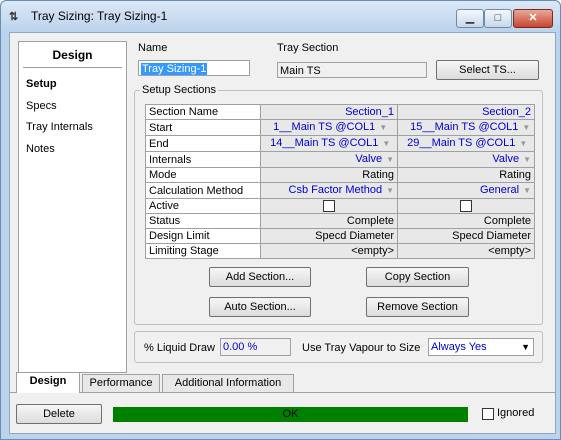 The image size is (561, 440). I want to click on row-label: Status, so click(203, 221).